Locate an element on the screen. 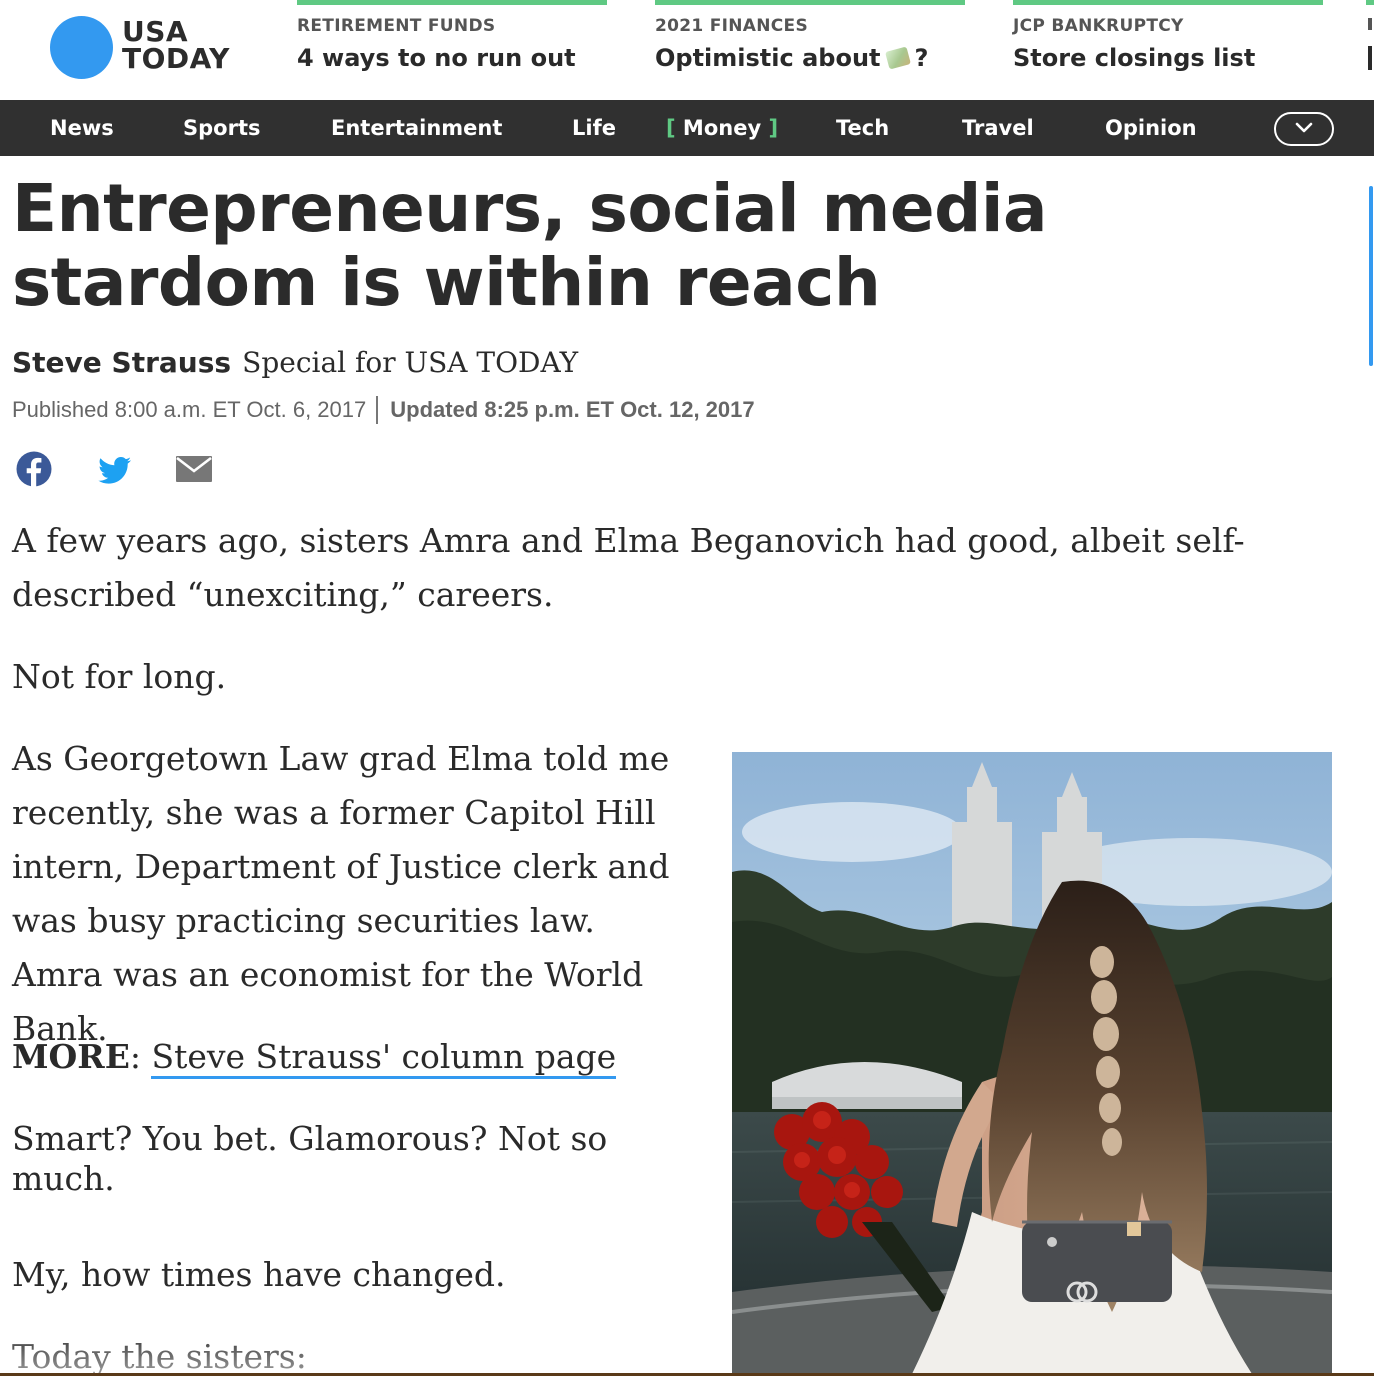 The image size is (1374, 1376). promo-kicker: JCP BANKRUPTCY is located at coordinates (1098, 26).